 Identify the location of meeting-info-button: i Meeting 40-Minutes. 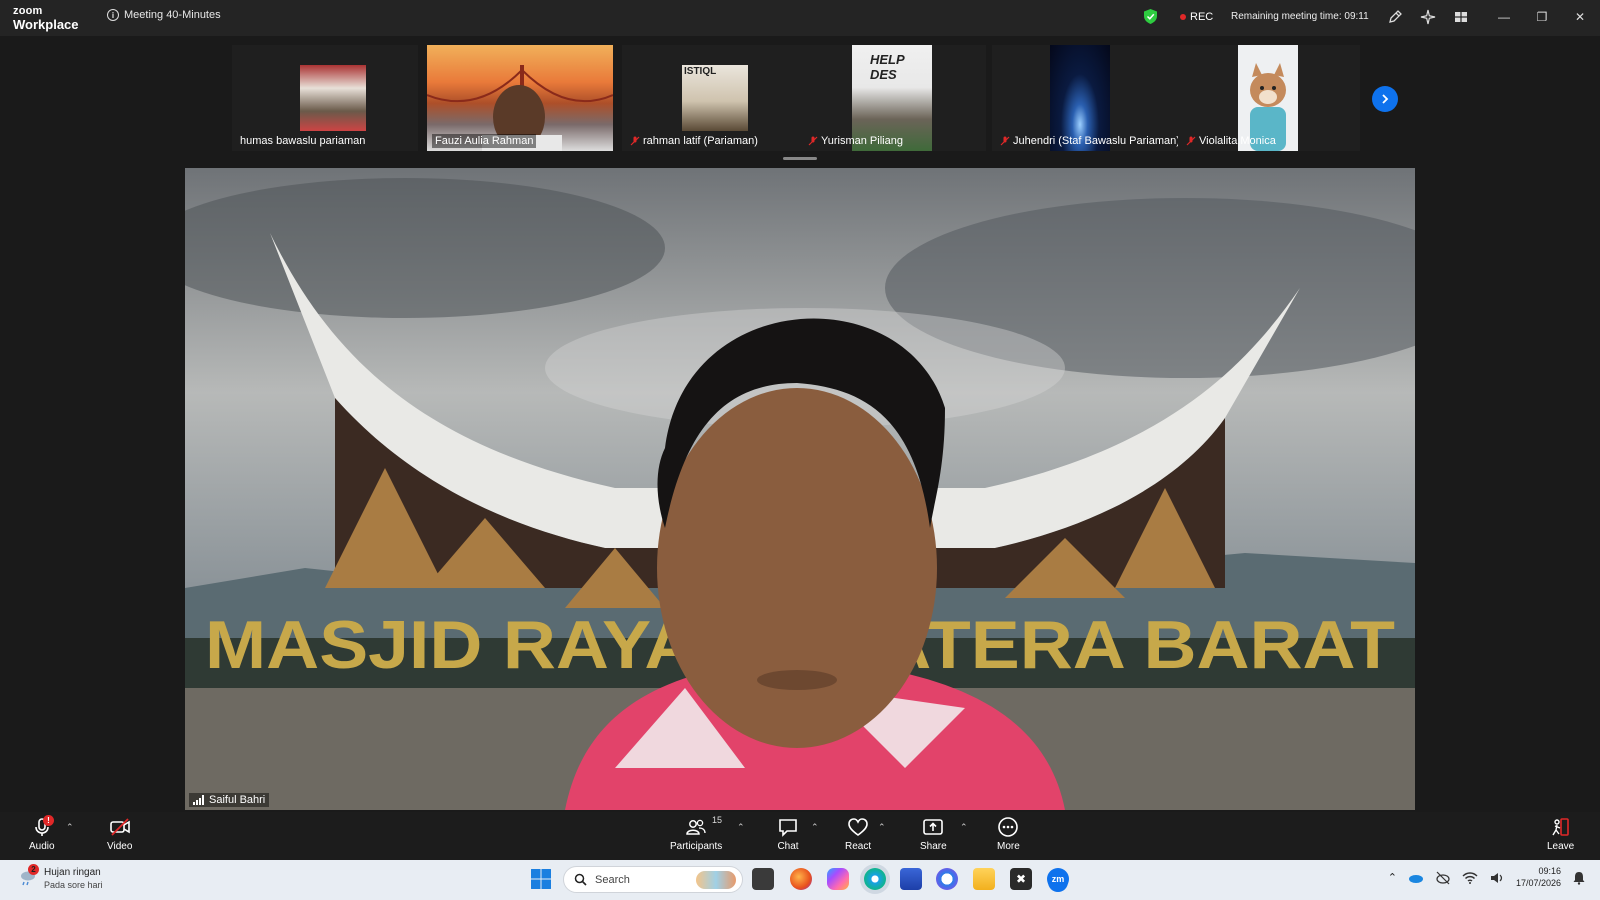
(164, 15).